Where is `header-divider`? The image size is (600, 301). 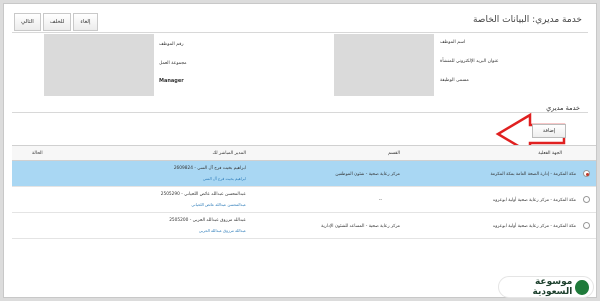
header-divider is located at coordinates (300, 32).